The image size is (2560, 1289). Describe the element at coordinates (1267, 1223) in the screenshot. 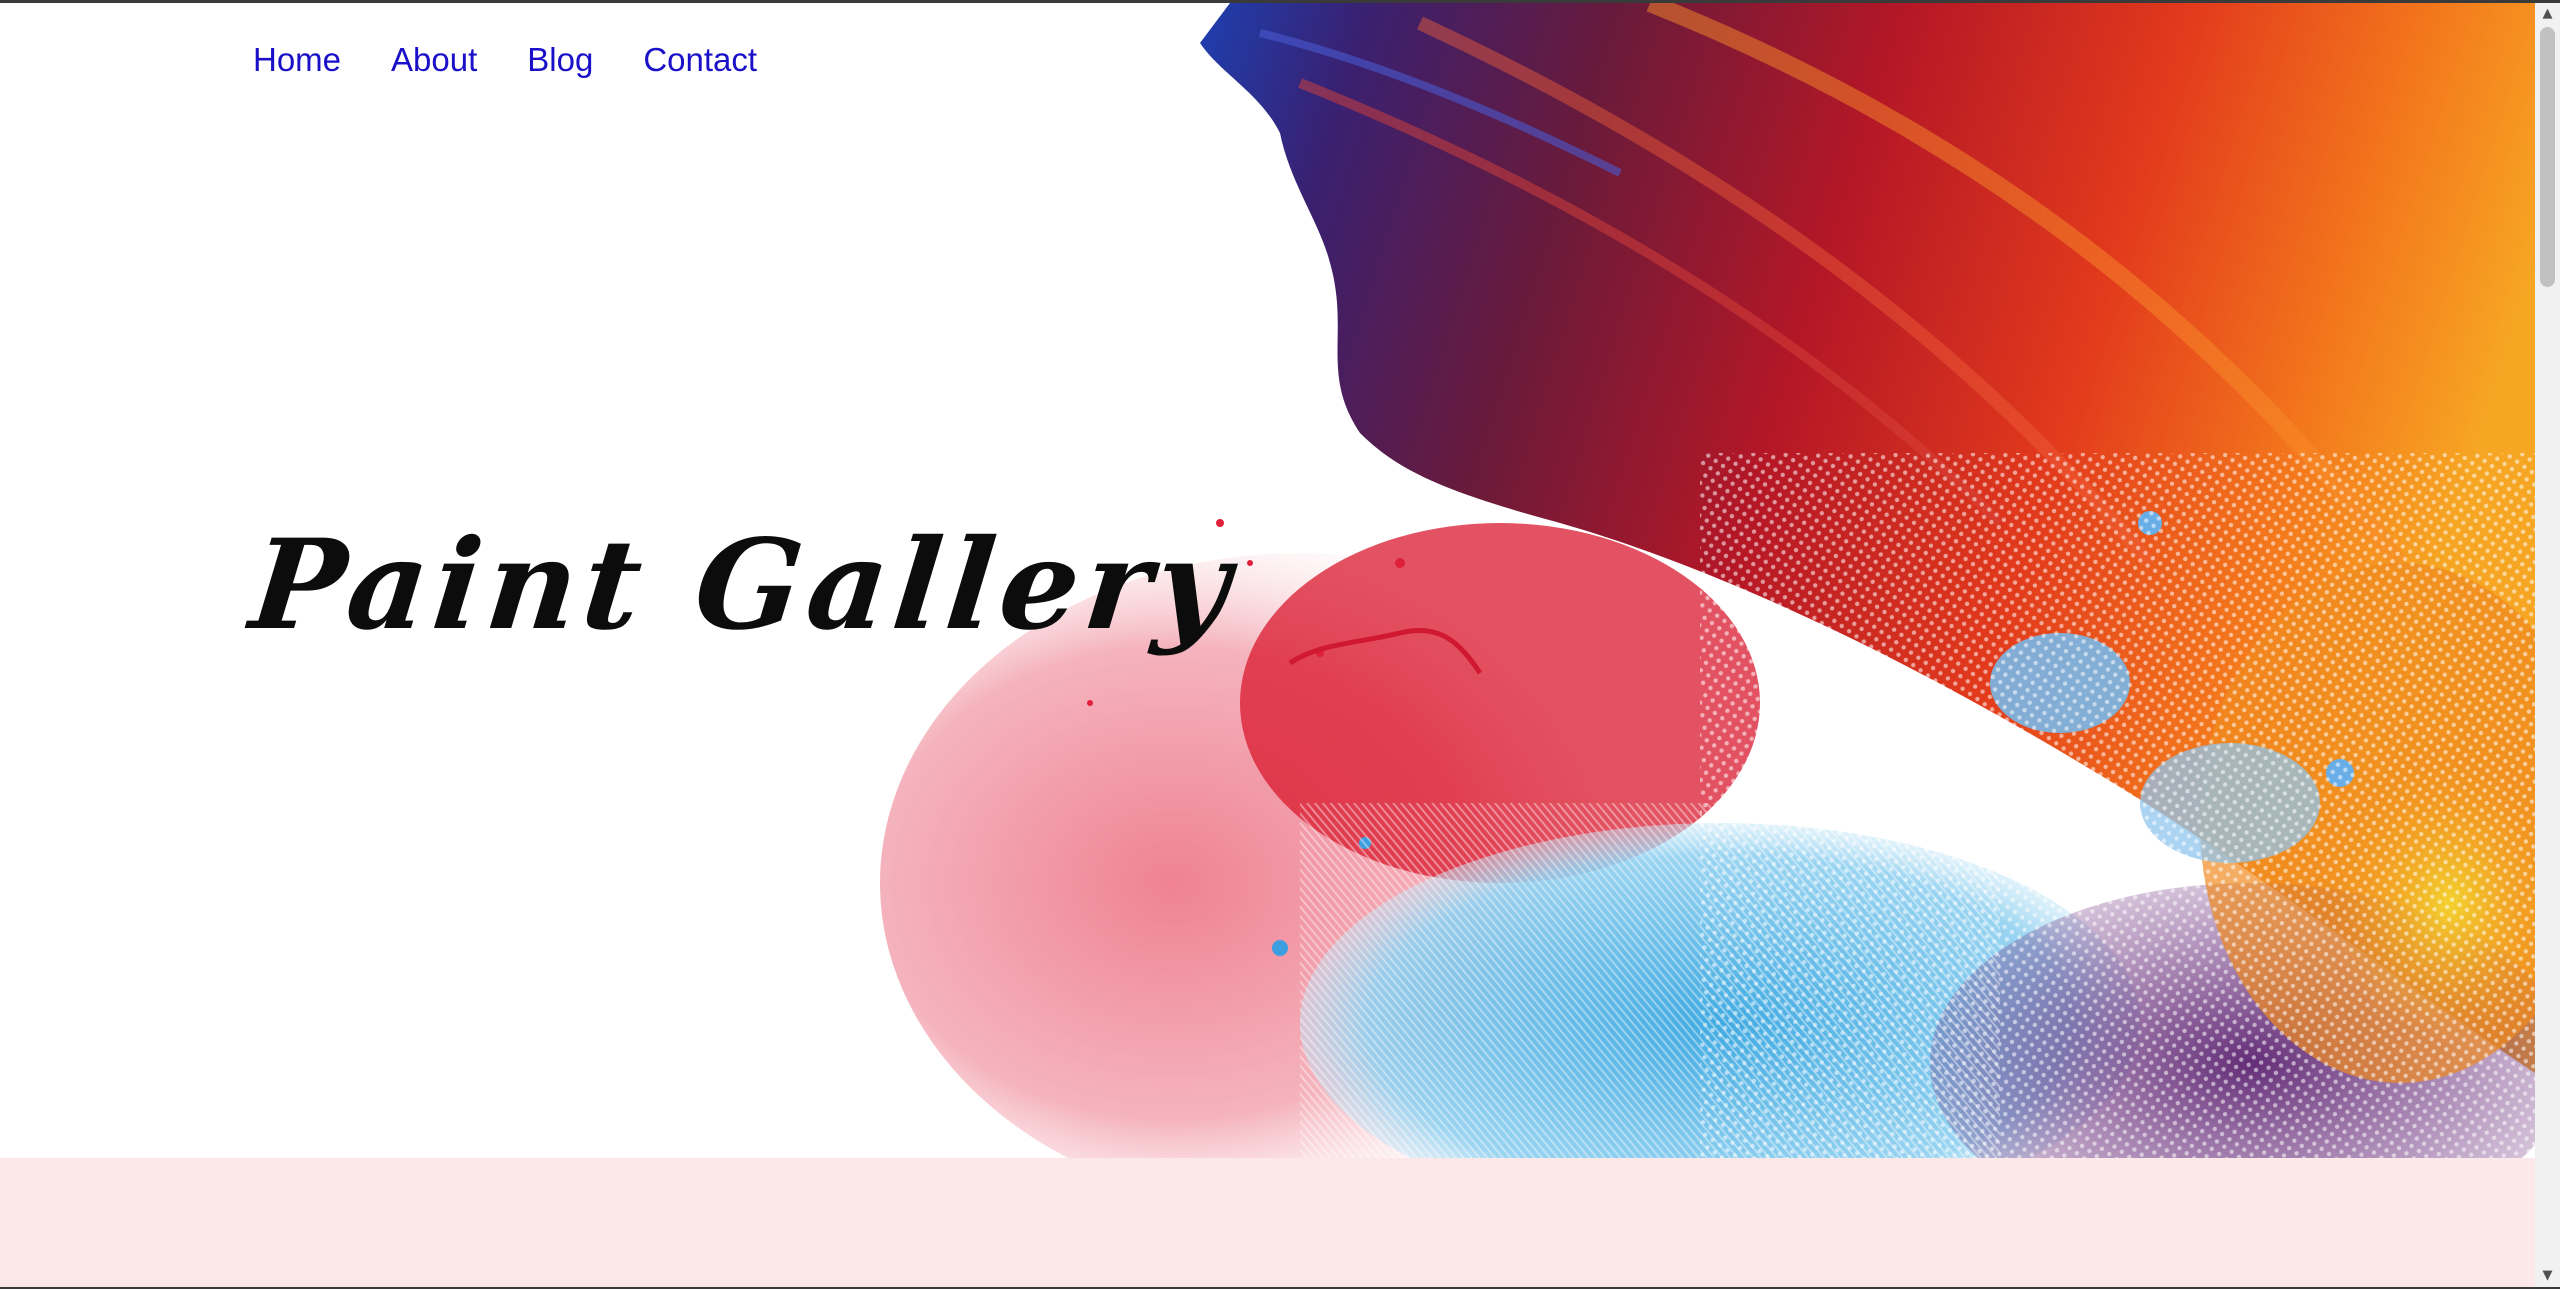

I see `pink-content-band` at that location.